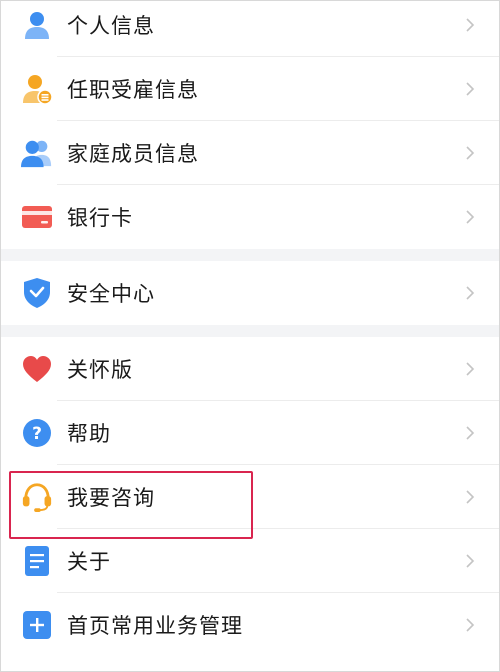 This screenshot has height=672, width=500. I want to click on menu-item-home-shortcuts: 首页常用业务管理, so click(250, 625).